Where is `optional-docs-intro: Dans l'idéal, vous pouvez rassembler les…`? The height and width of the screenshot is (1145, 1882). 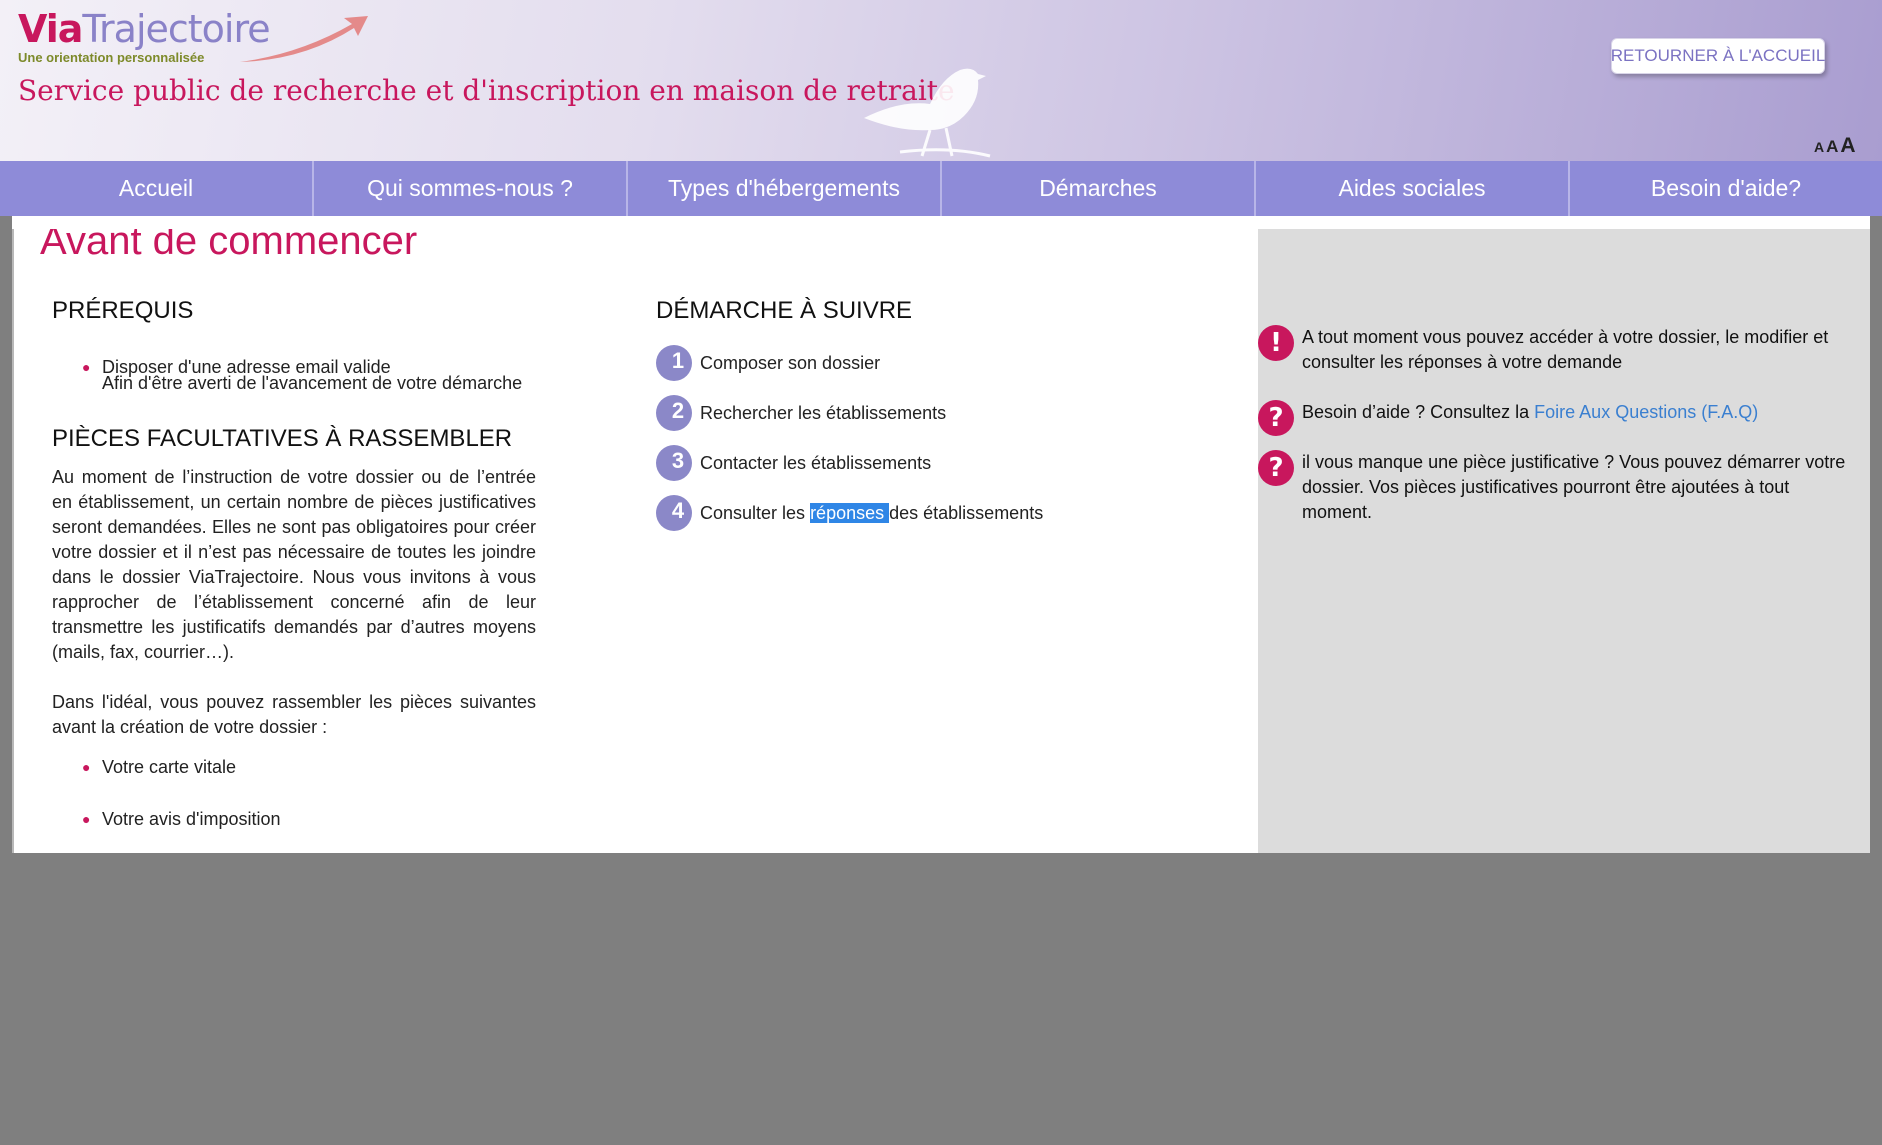 optional-docs-intro: Dans l'idéal, vous pouvez rassembler les… is located at coordinates (294, 714).